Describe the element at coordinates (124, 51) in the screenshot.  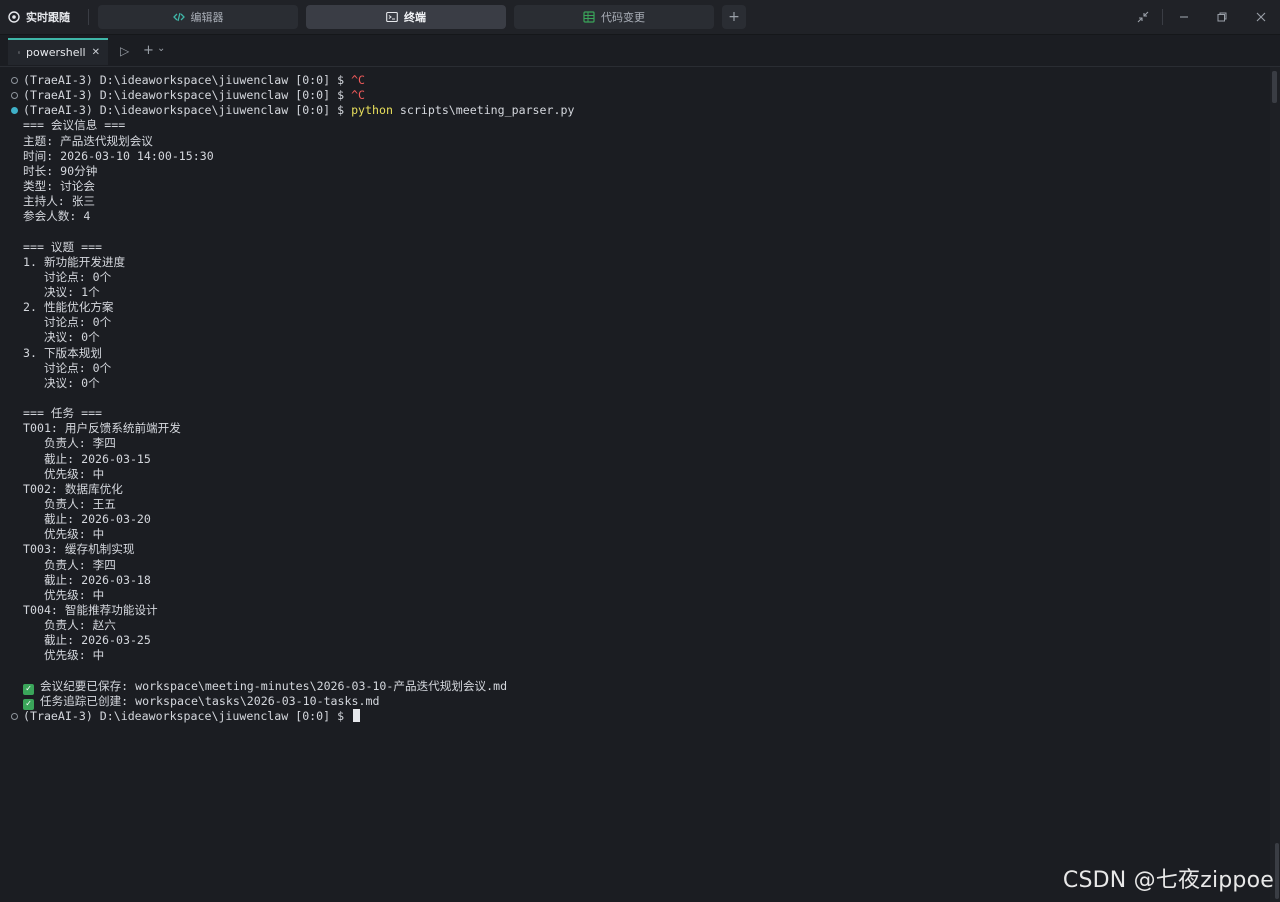
I see `run-icon: ▷` at that location.